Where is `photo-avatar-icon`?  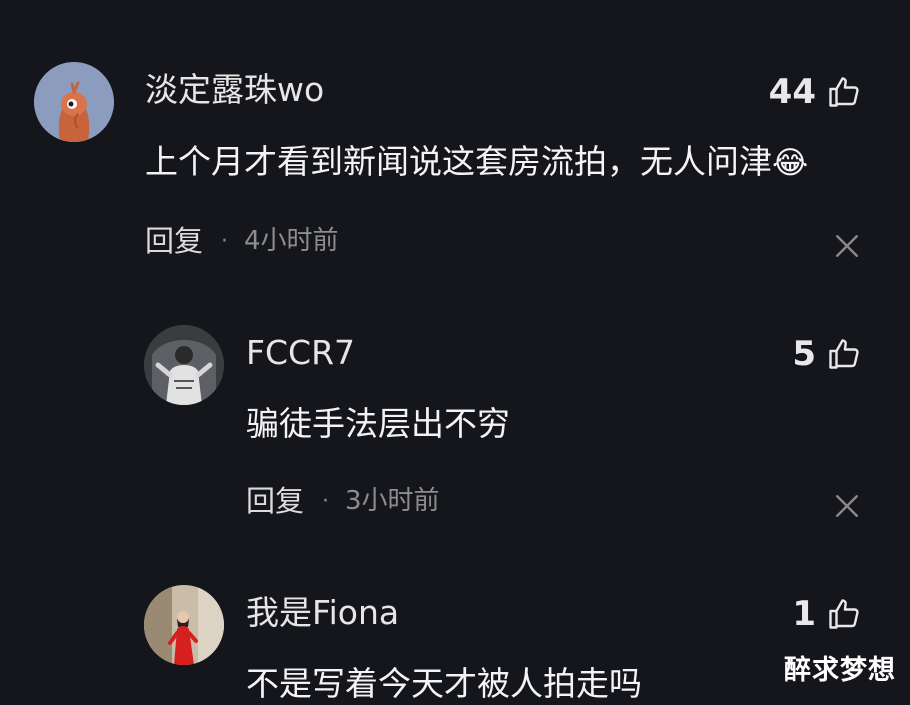 photo-avatar-icon is located at coordinates (184, 625).